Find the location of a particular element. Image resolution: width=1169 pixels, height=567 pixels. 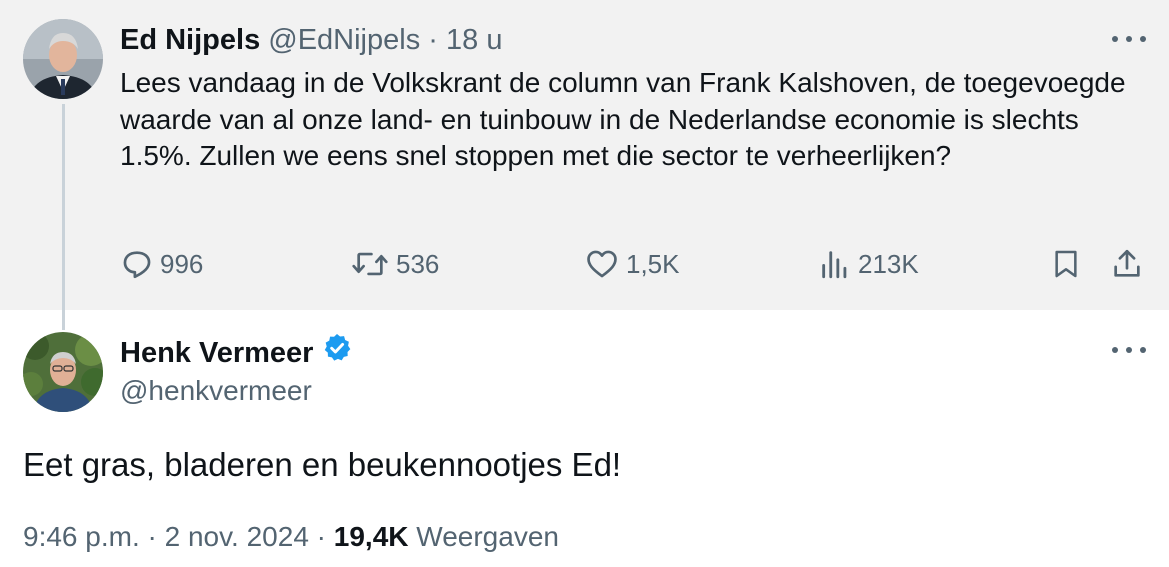

share-icon is located at coordinates (1127, 263).